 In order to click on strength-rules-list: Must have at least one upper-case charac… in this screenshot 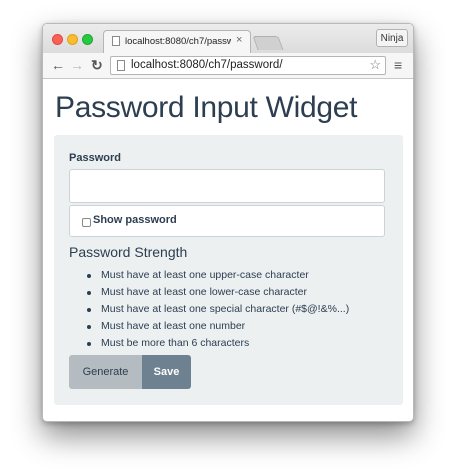, I will do `click(229, 309)`.